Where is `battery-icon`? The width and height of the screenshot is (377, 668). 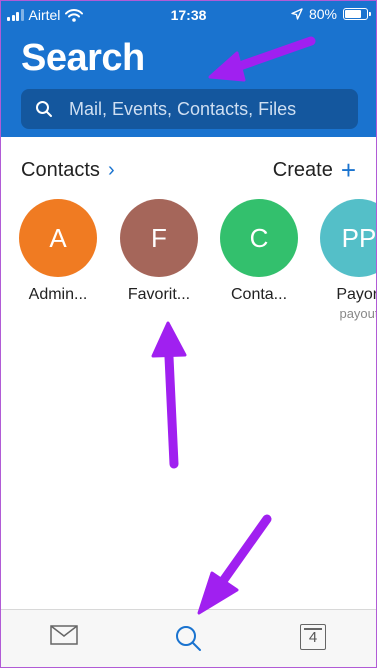 battery-icon is located at coordinates (357, 14).